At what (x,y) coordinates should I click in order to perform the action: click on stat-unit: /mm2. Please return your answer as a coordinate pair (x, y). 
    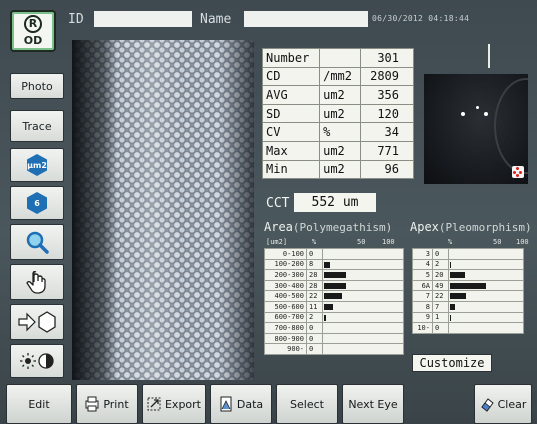
    Looking at the image, I should click on (340, 76).